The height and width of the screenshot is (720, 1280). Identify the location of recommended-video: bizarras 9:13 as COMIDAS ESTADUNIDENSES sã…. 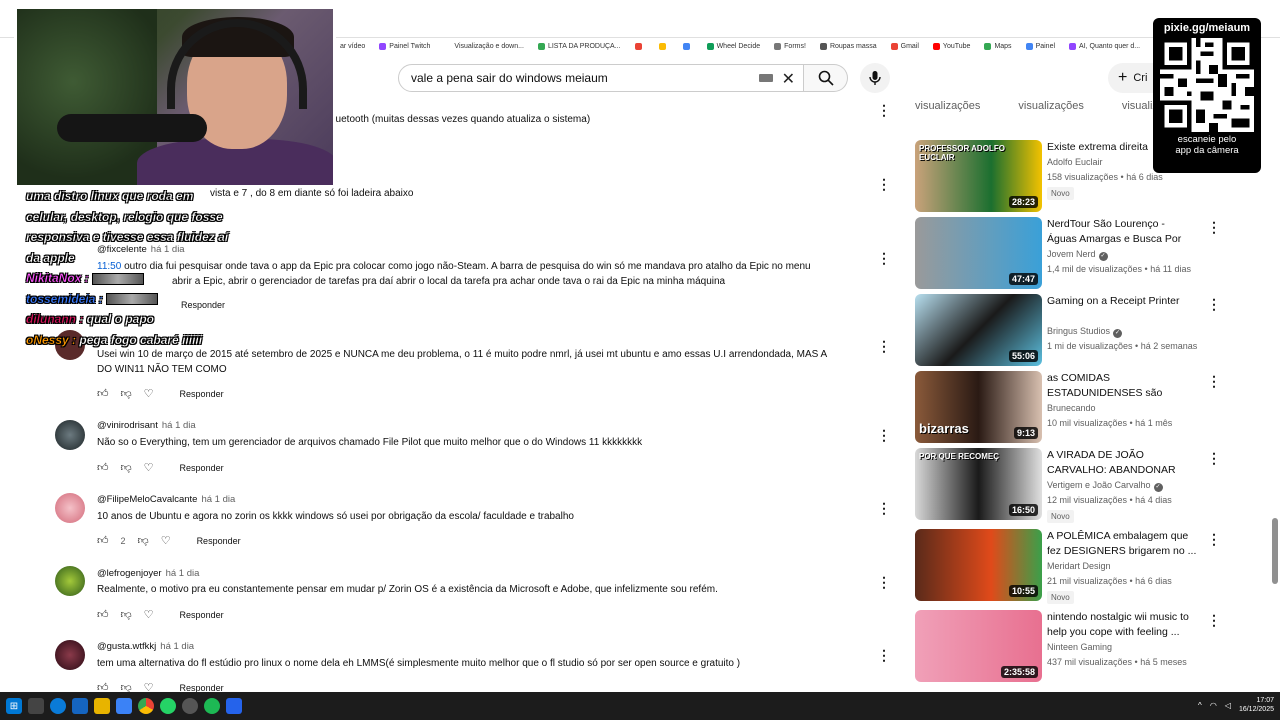
(1070, 407).